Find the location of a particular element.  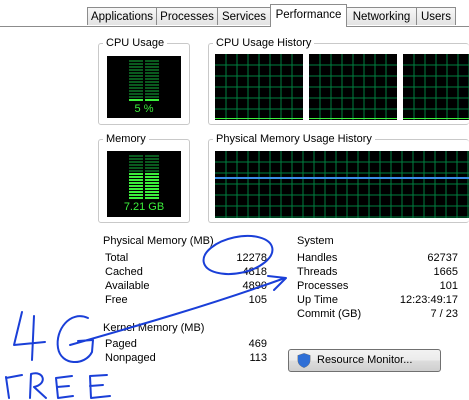

system-value: 12:23:49:17 is located at coordinates (428, 300).